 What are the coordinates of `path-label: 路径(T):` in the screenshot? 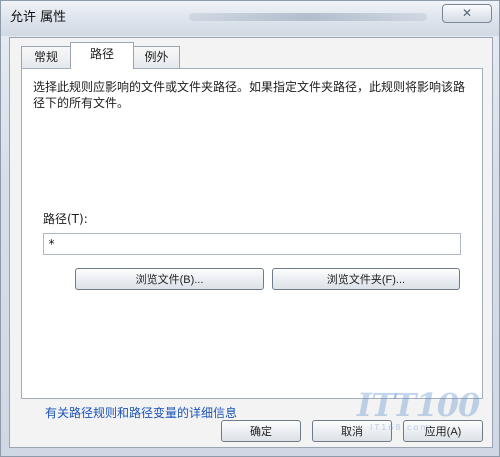 It's located at (65, 219).